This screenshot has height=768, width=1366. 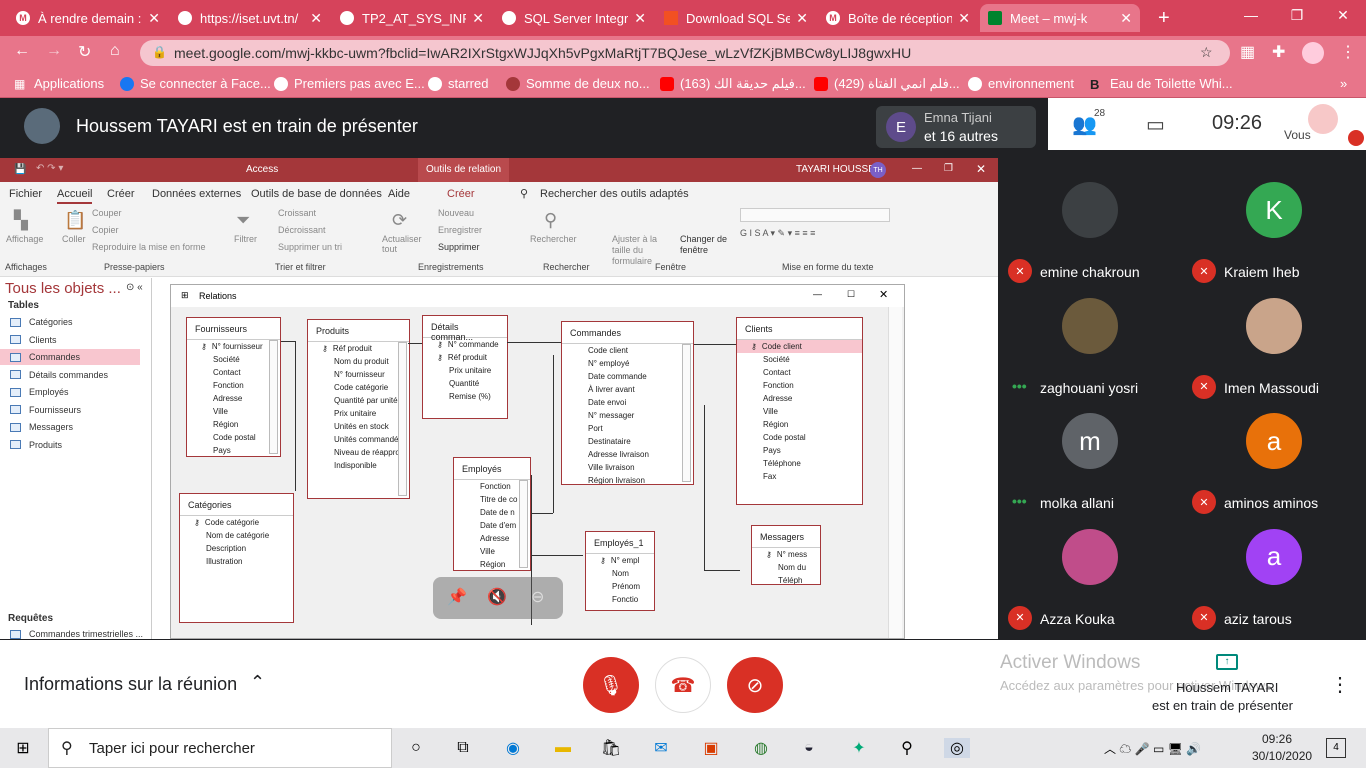 What do you see at coordinates (1336, 748) in the screenshot?
I see `notification-icon: 4` at bounding box center [1336, 748].